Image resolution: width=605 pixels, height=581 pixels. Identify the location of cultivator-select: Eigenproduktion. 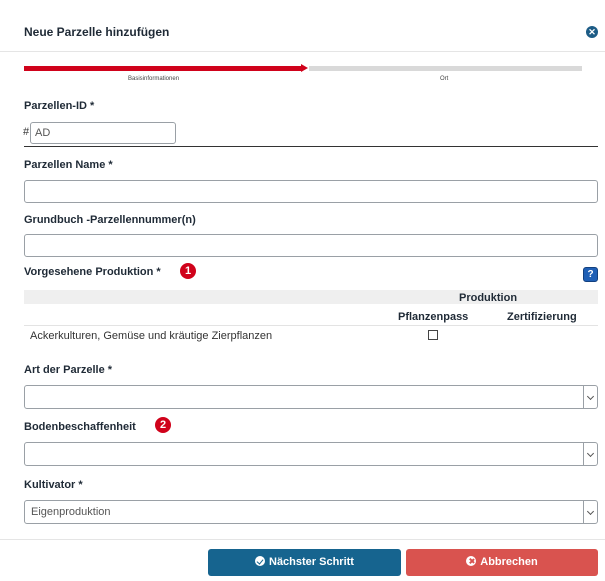
(311, 512).